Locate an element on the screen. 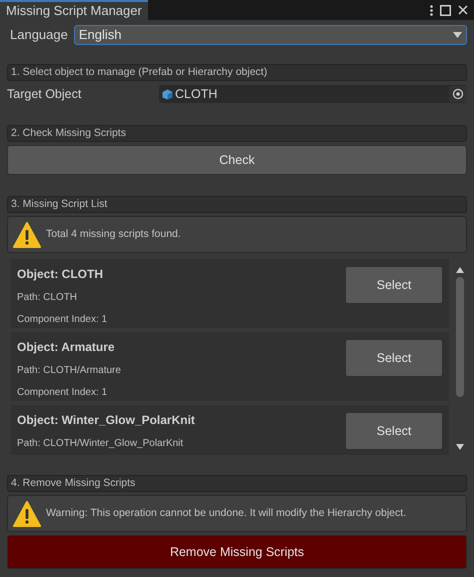 Image resolution: width=474 pixels, height=577 pixels. path-text: Path: CLOTH/Armature is located at coordinates (69, 371).